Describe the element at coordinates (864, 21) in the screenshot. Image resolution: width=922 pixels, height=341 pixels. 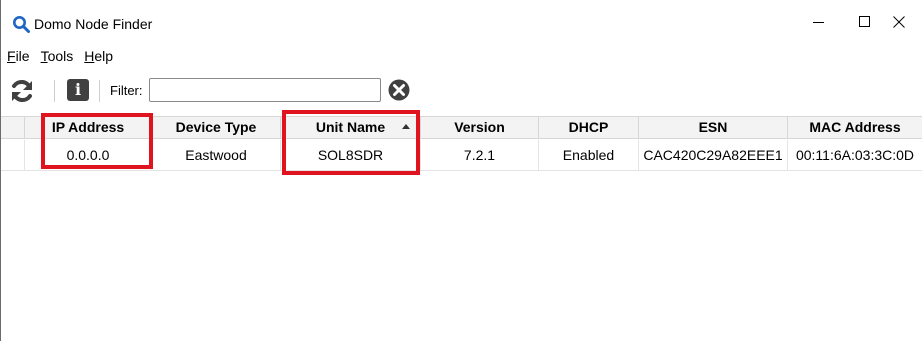
I see `maximize-icon` at that location.